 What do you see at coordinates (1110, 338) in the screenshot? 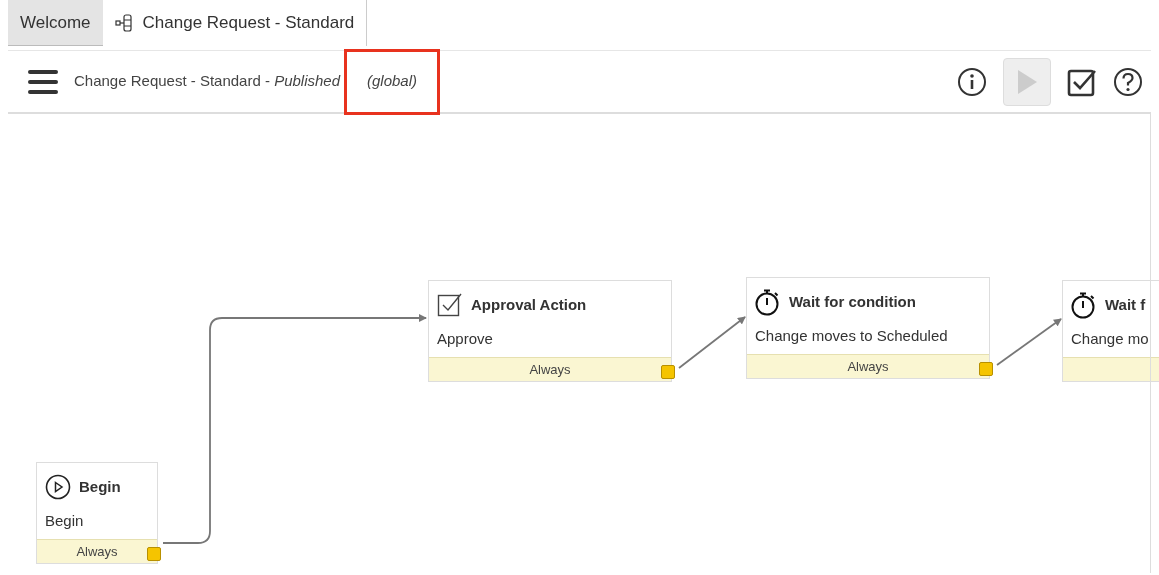
I see `node-description: Change mo` at bounding box center [1110, 338].